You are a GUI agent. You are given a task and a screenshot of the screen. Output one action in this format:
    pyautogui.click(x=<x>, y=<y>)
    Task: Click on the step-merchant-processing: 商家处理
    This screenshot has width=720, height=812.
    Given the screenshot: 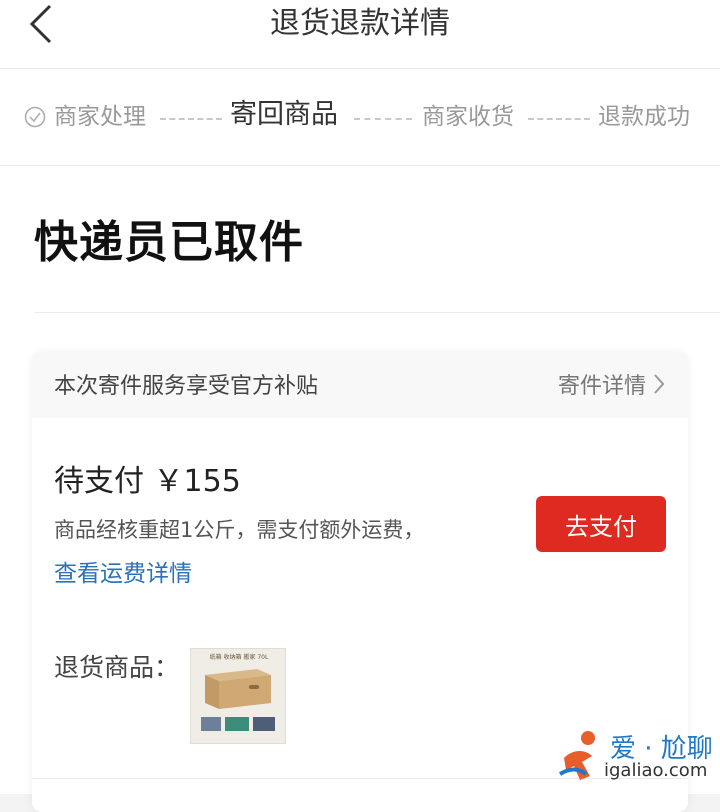 What is the action you would take?
    pyautogui.click(x=100, y=117)
    